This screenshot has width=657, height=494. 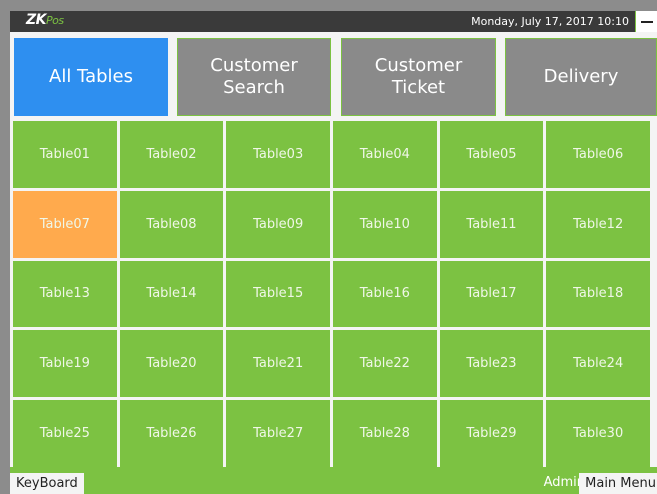 I want to click on table-button: Table06, so click(x=598, y=154).